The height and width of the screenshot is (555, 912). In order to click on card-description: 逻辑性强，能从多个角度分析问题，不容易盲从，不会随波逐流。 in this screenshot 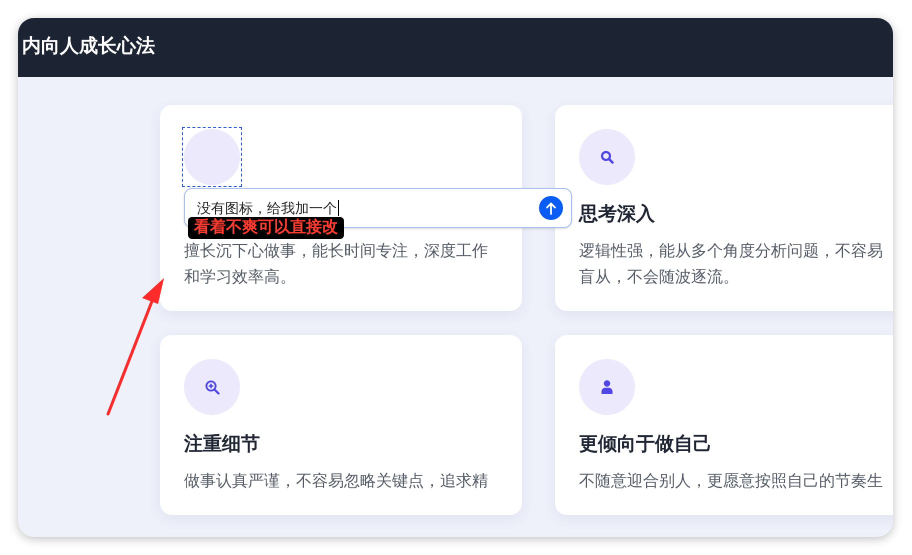, I will do `click(731, 265)`.